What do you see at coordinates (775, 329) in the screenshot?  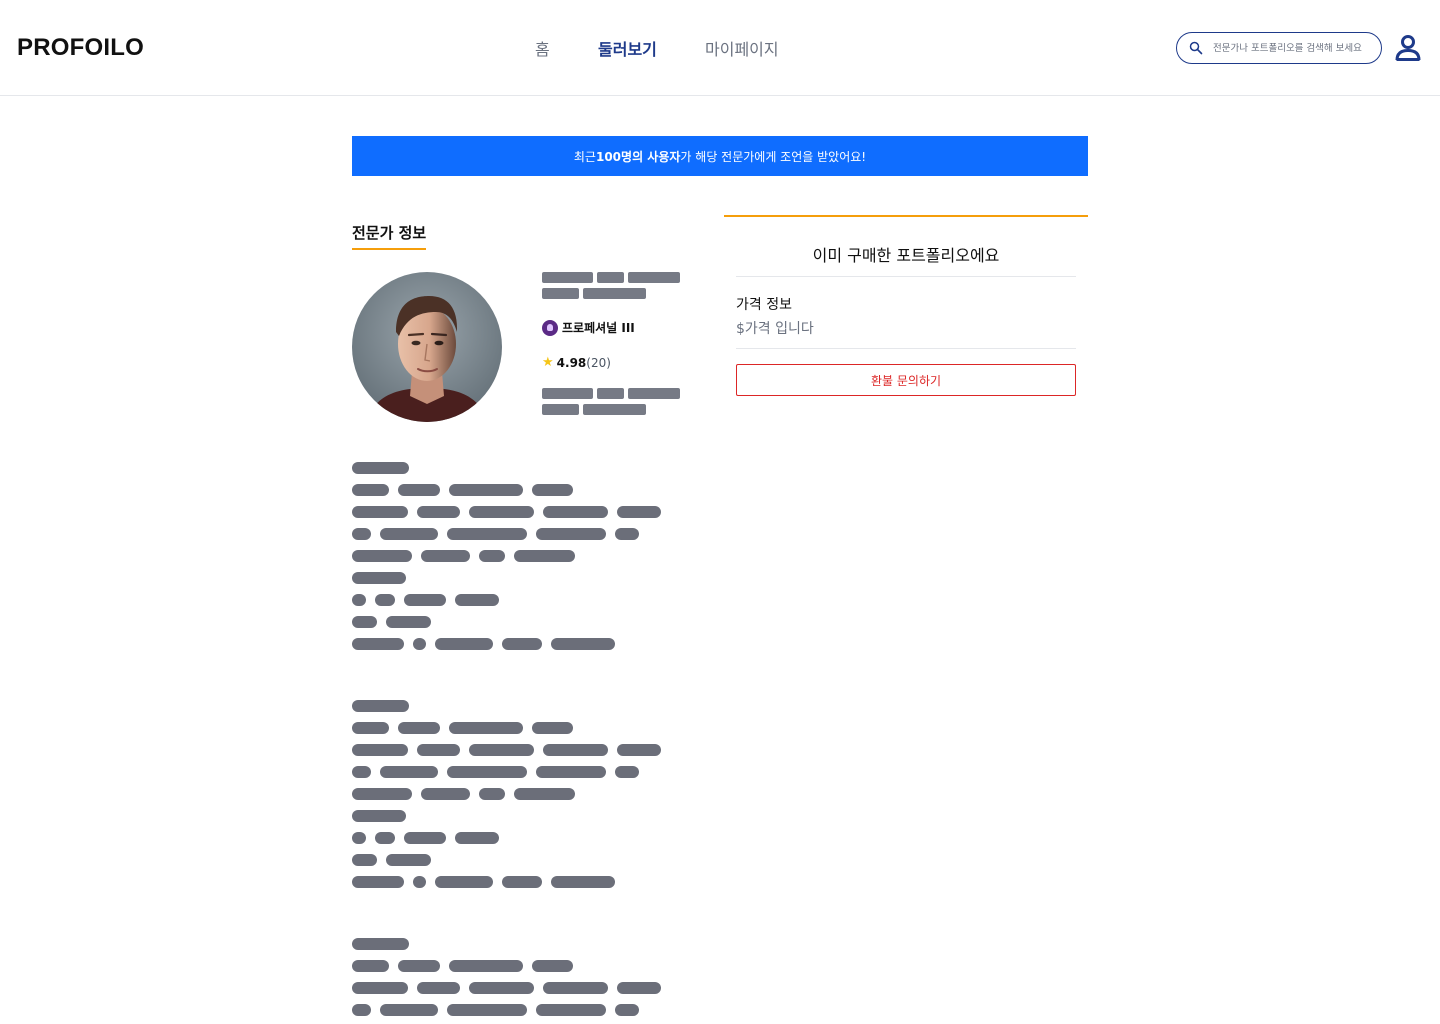 I see `price-value: $가격 입니다` at bounding box center [775, 329].